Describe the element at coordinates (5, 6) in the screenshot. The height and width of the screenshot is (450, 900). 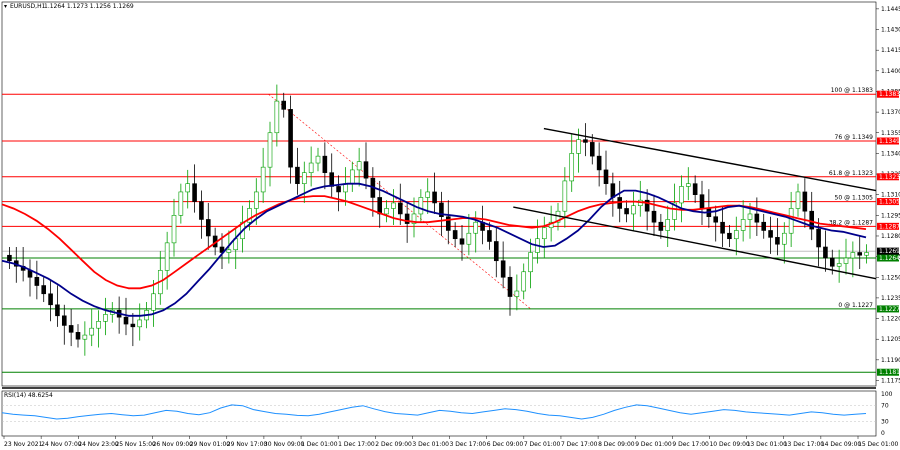
I see `symbol-dropdown-icon: ▾` at that location.